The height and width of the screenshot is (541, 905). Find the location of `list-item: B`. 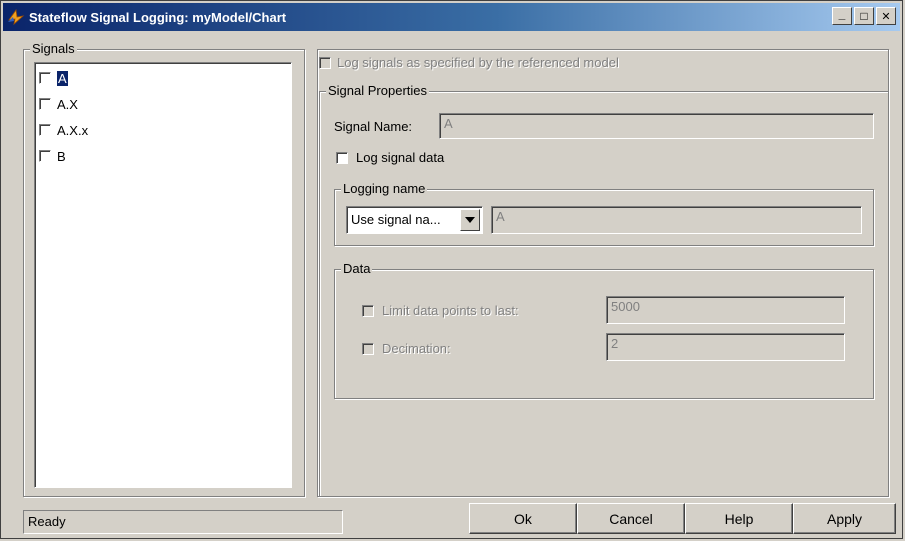

list-item: B is located at coordinates (52, 156).